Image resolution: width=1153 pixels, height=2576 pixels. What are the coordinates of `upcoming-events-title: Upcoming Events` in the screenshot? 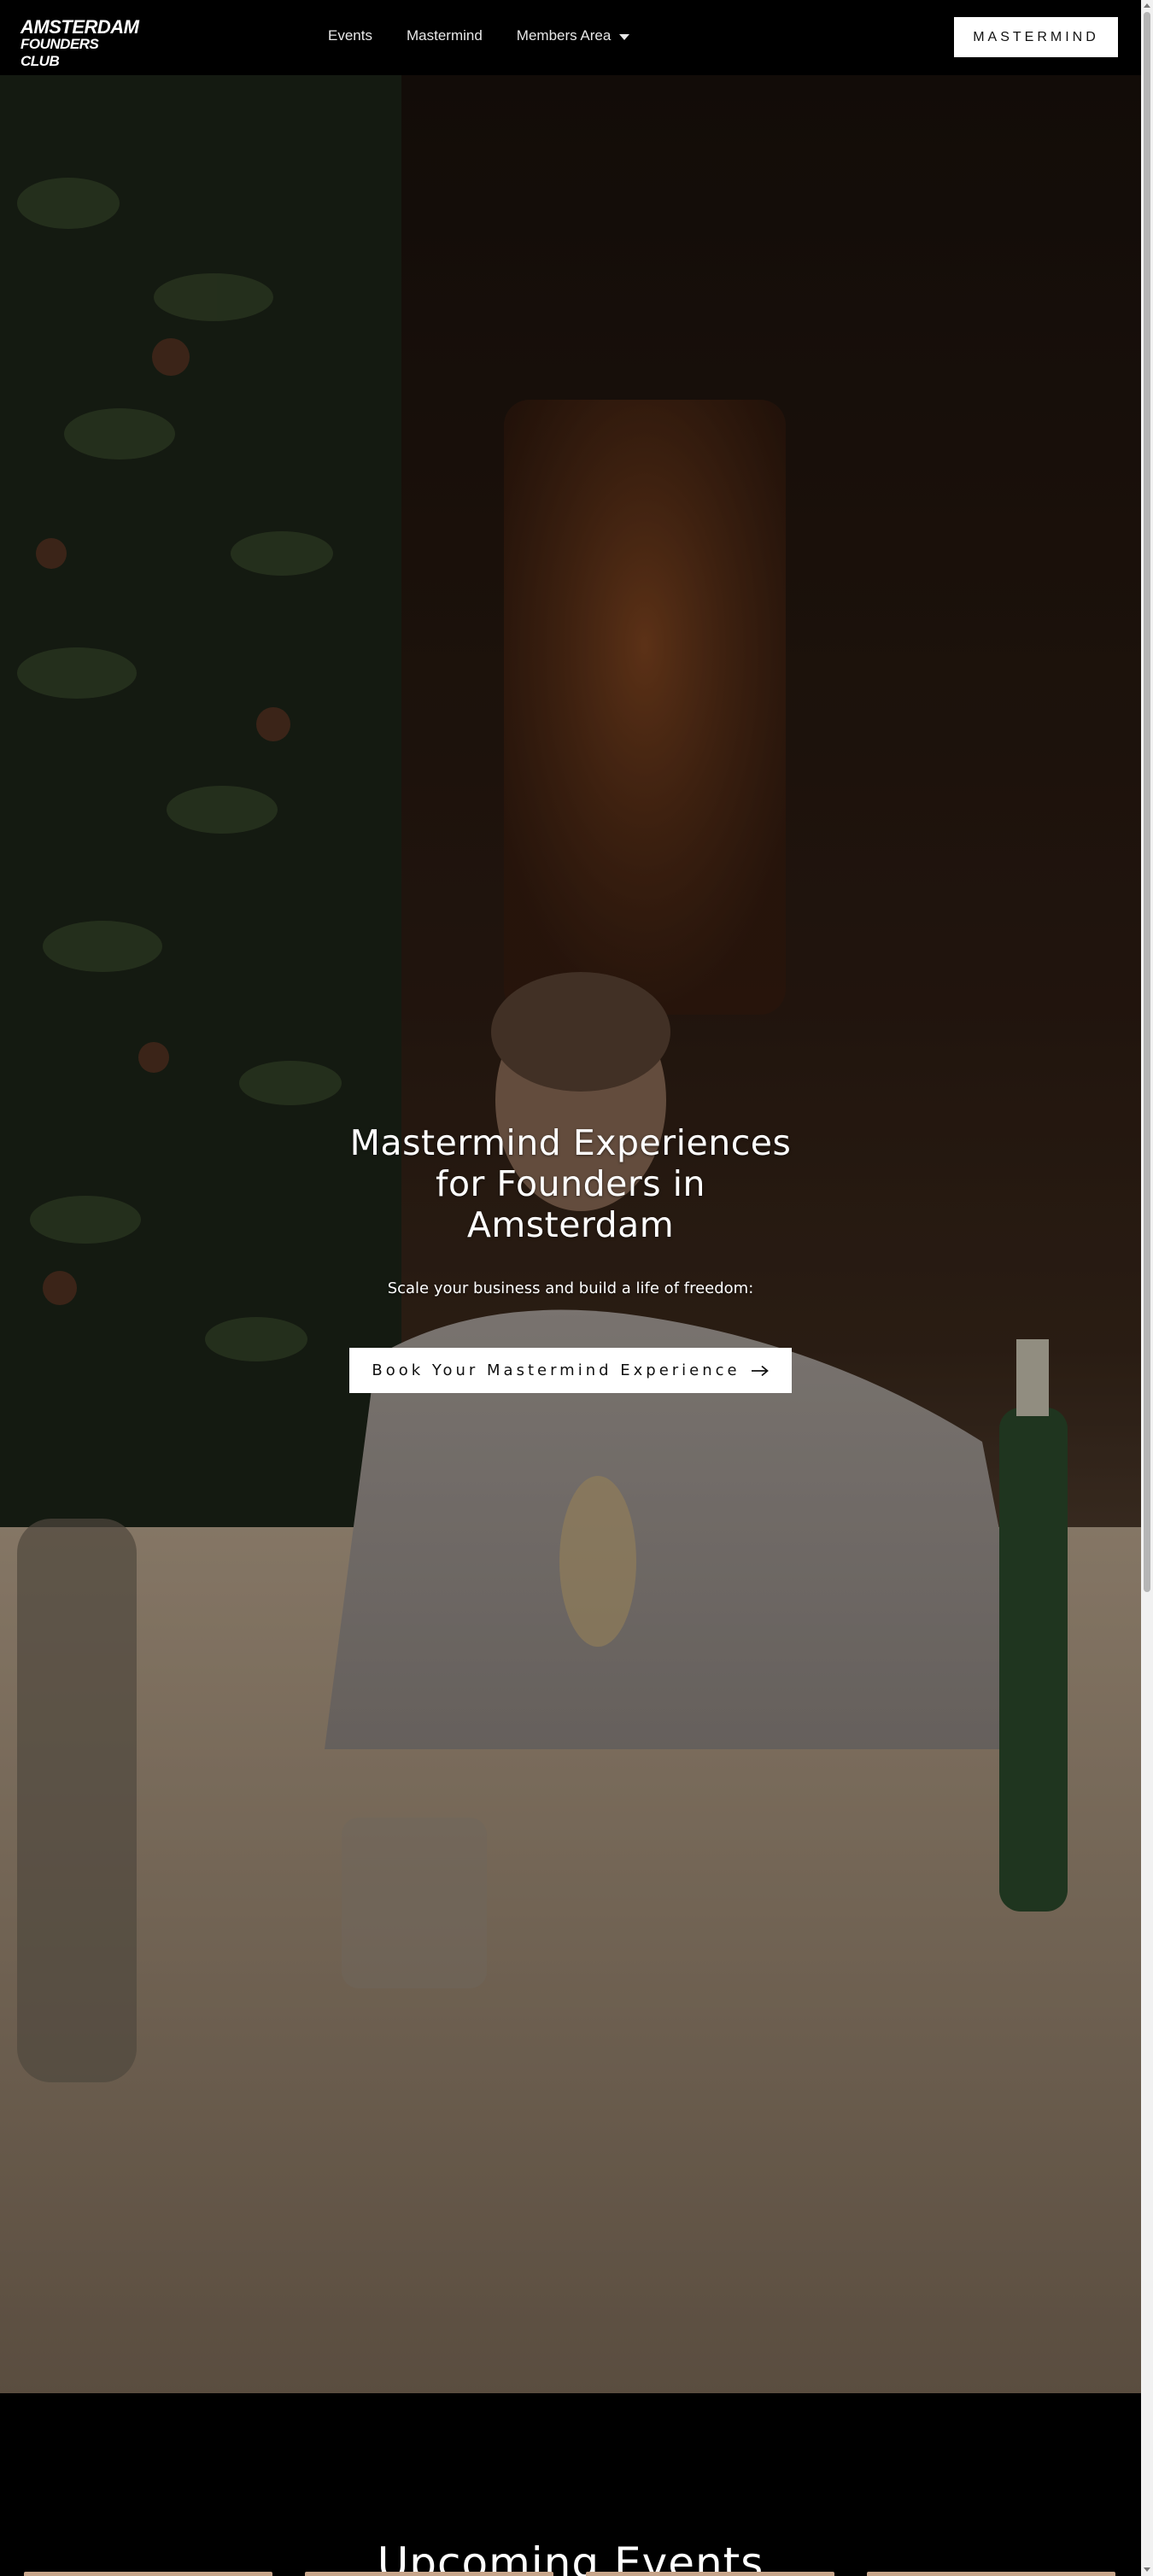 It's located at (571, 2557).